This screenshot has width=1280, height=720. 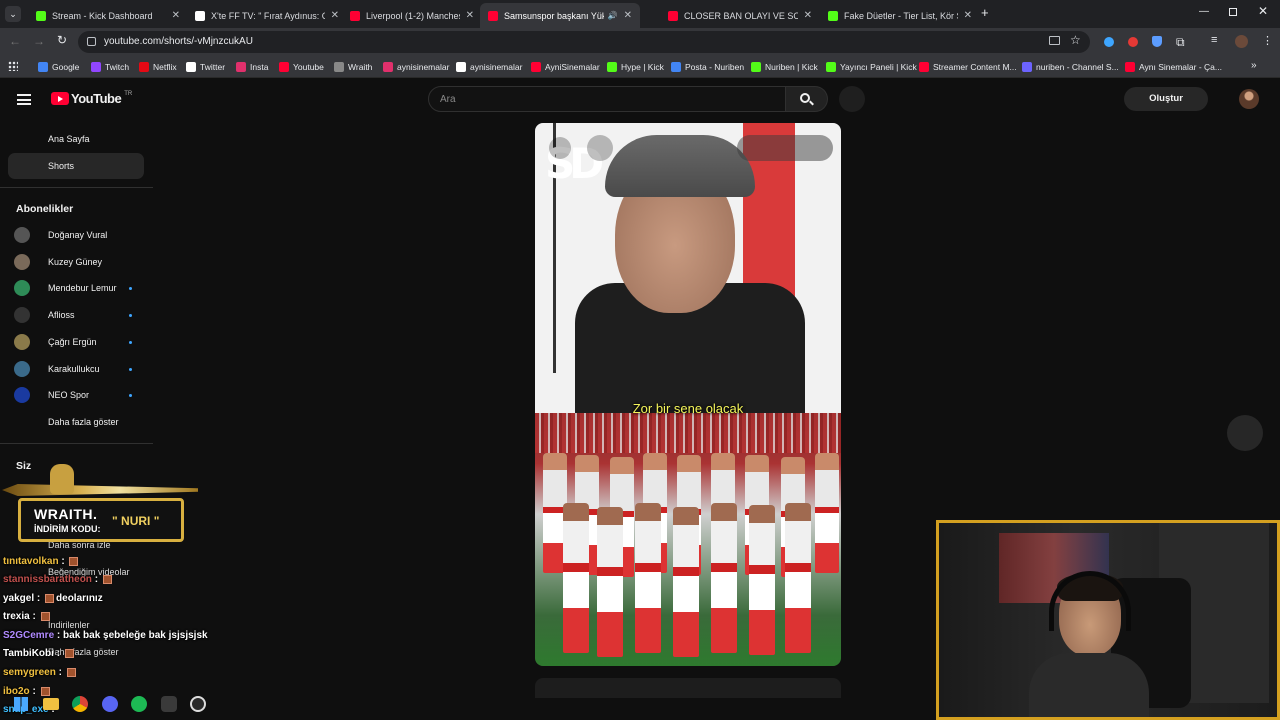 What do you see at coordinates (1166, 99) in the screenshot?
I see `create-button: Oluştur` at bounding box center [1166, 99].